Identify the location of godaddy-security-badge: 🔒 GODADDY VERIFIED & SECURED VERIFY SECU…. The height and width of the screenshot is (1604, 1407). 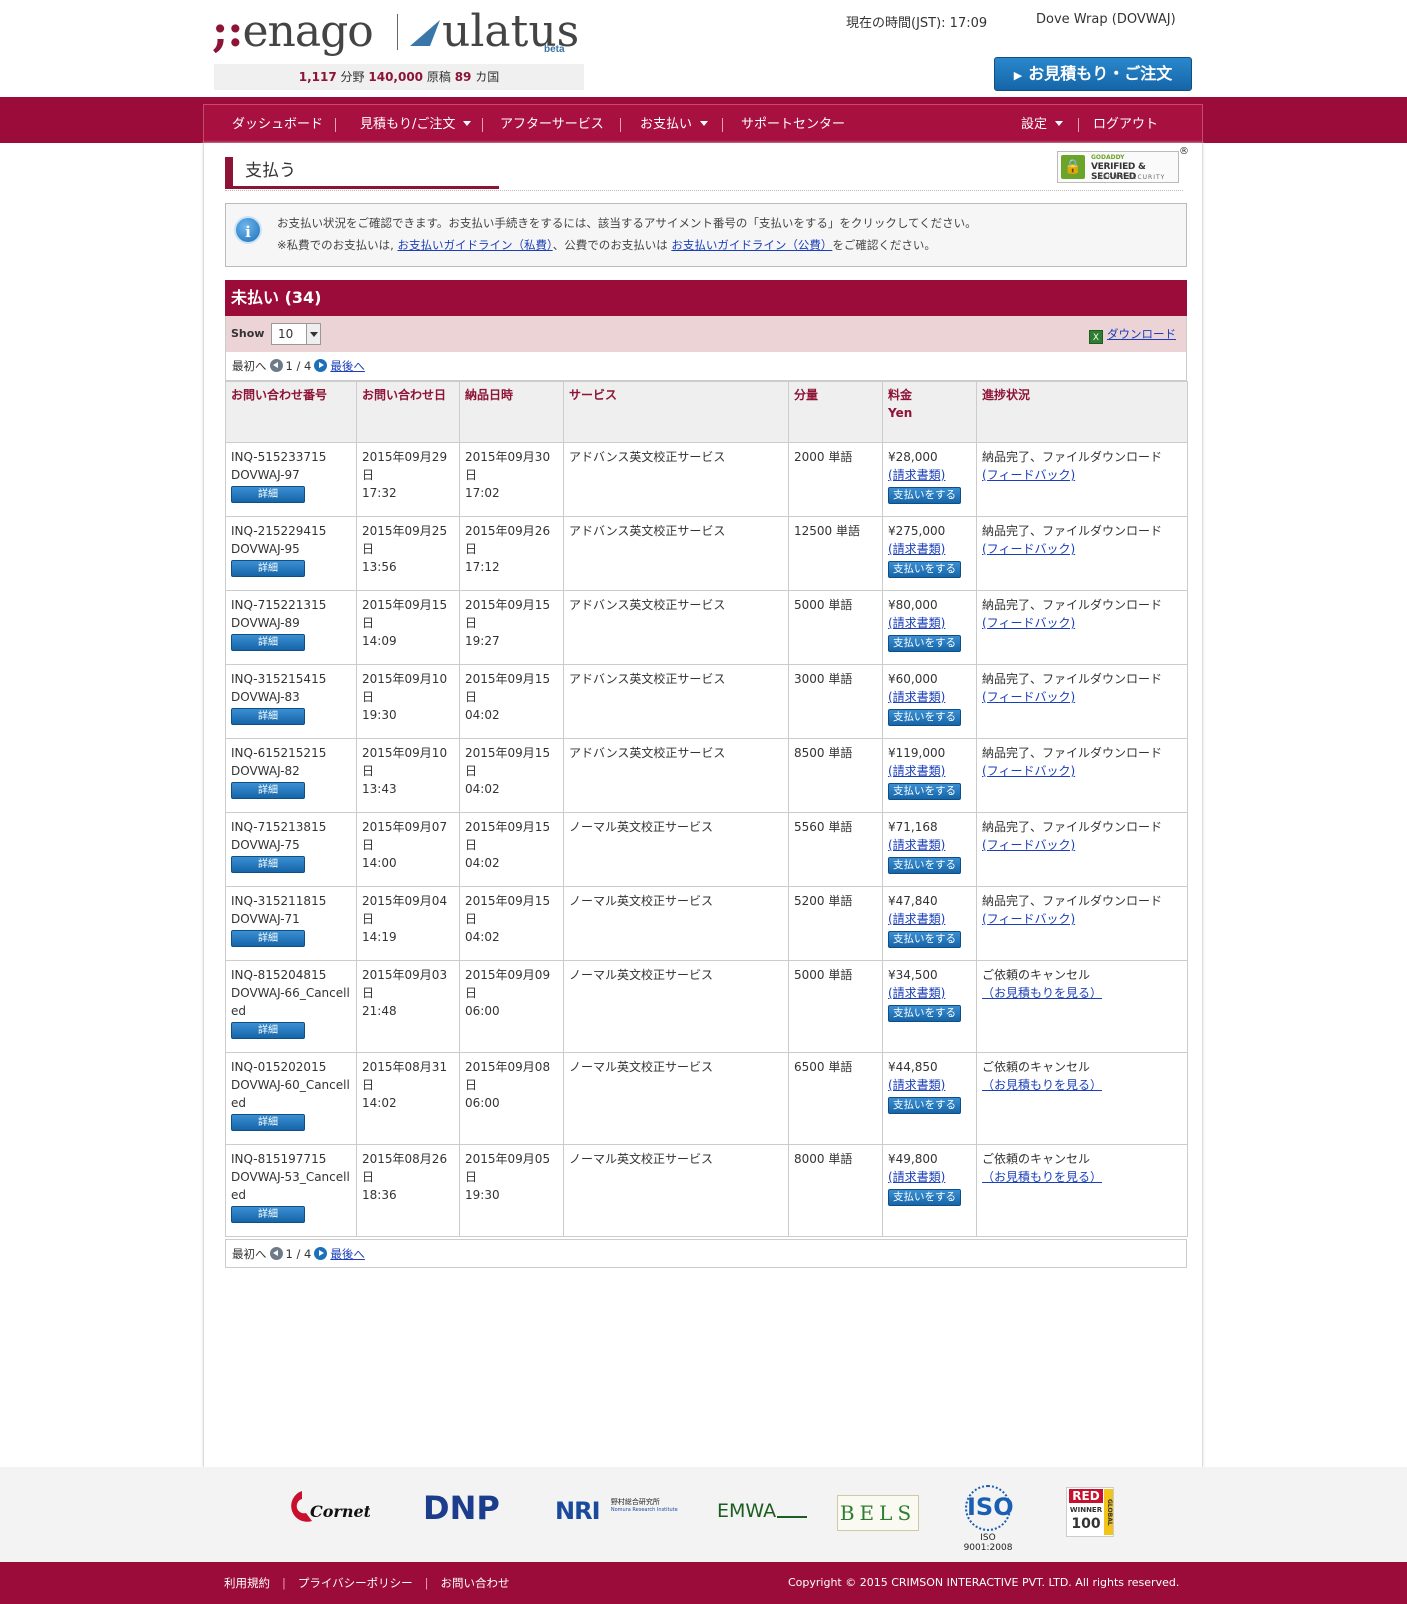
(1123, 164).